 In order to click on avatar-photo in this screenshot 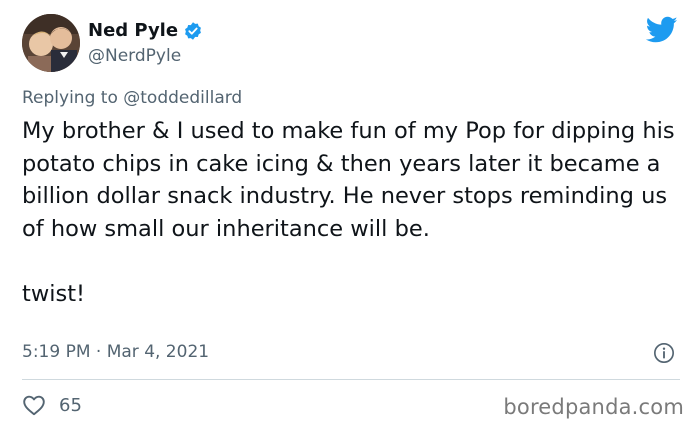, I will do `click(51, 43)`.